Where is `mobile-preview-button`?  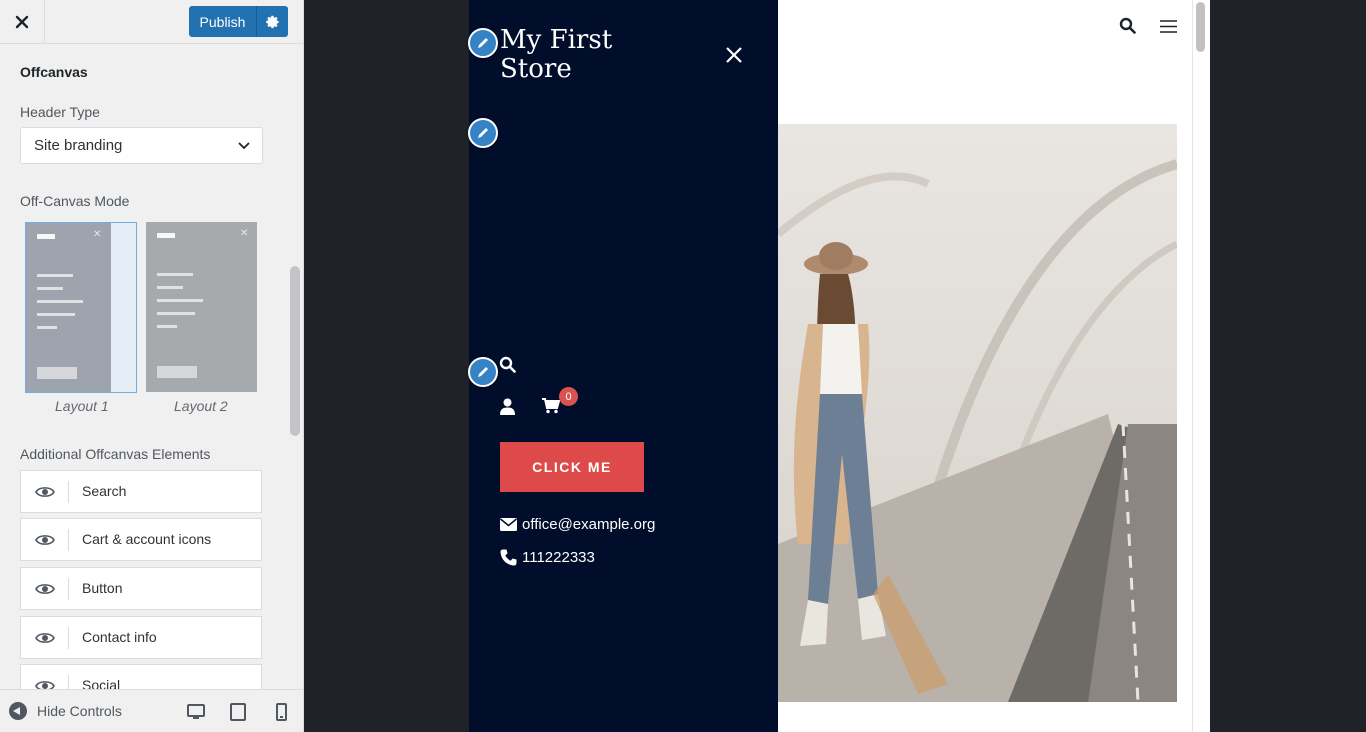 mobile-preview-button is located at coordinates (281, 712).